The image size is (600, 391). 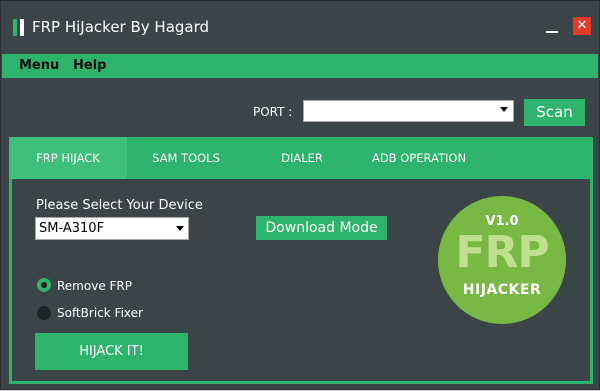 I want to click on port-label: PORT :, so click(x=273, y=112).